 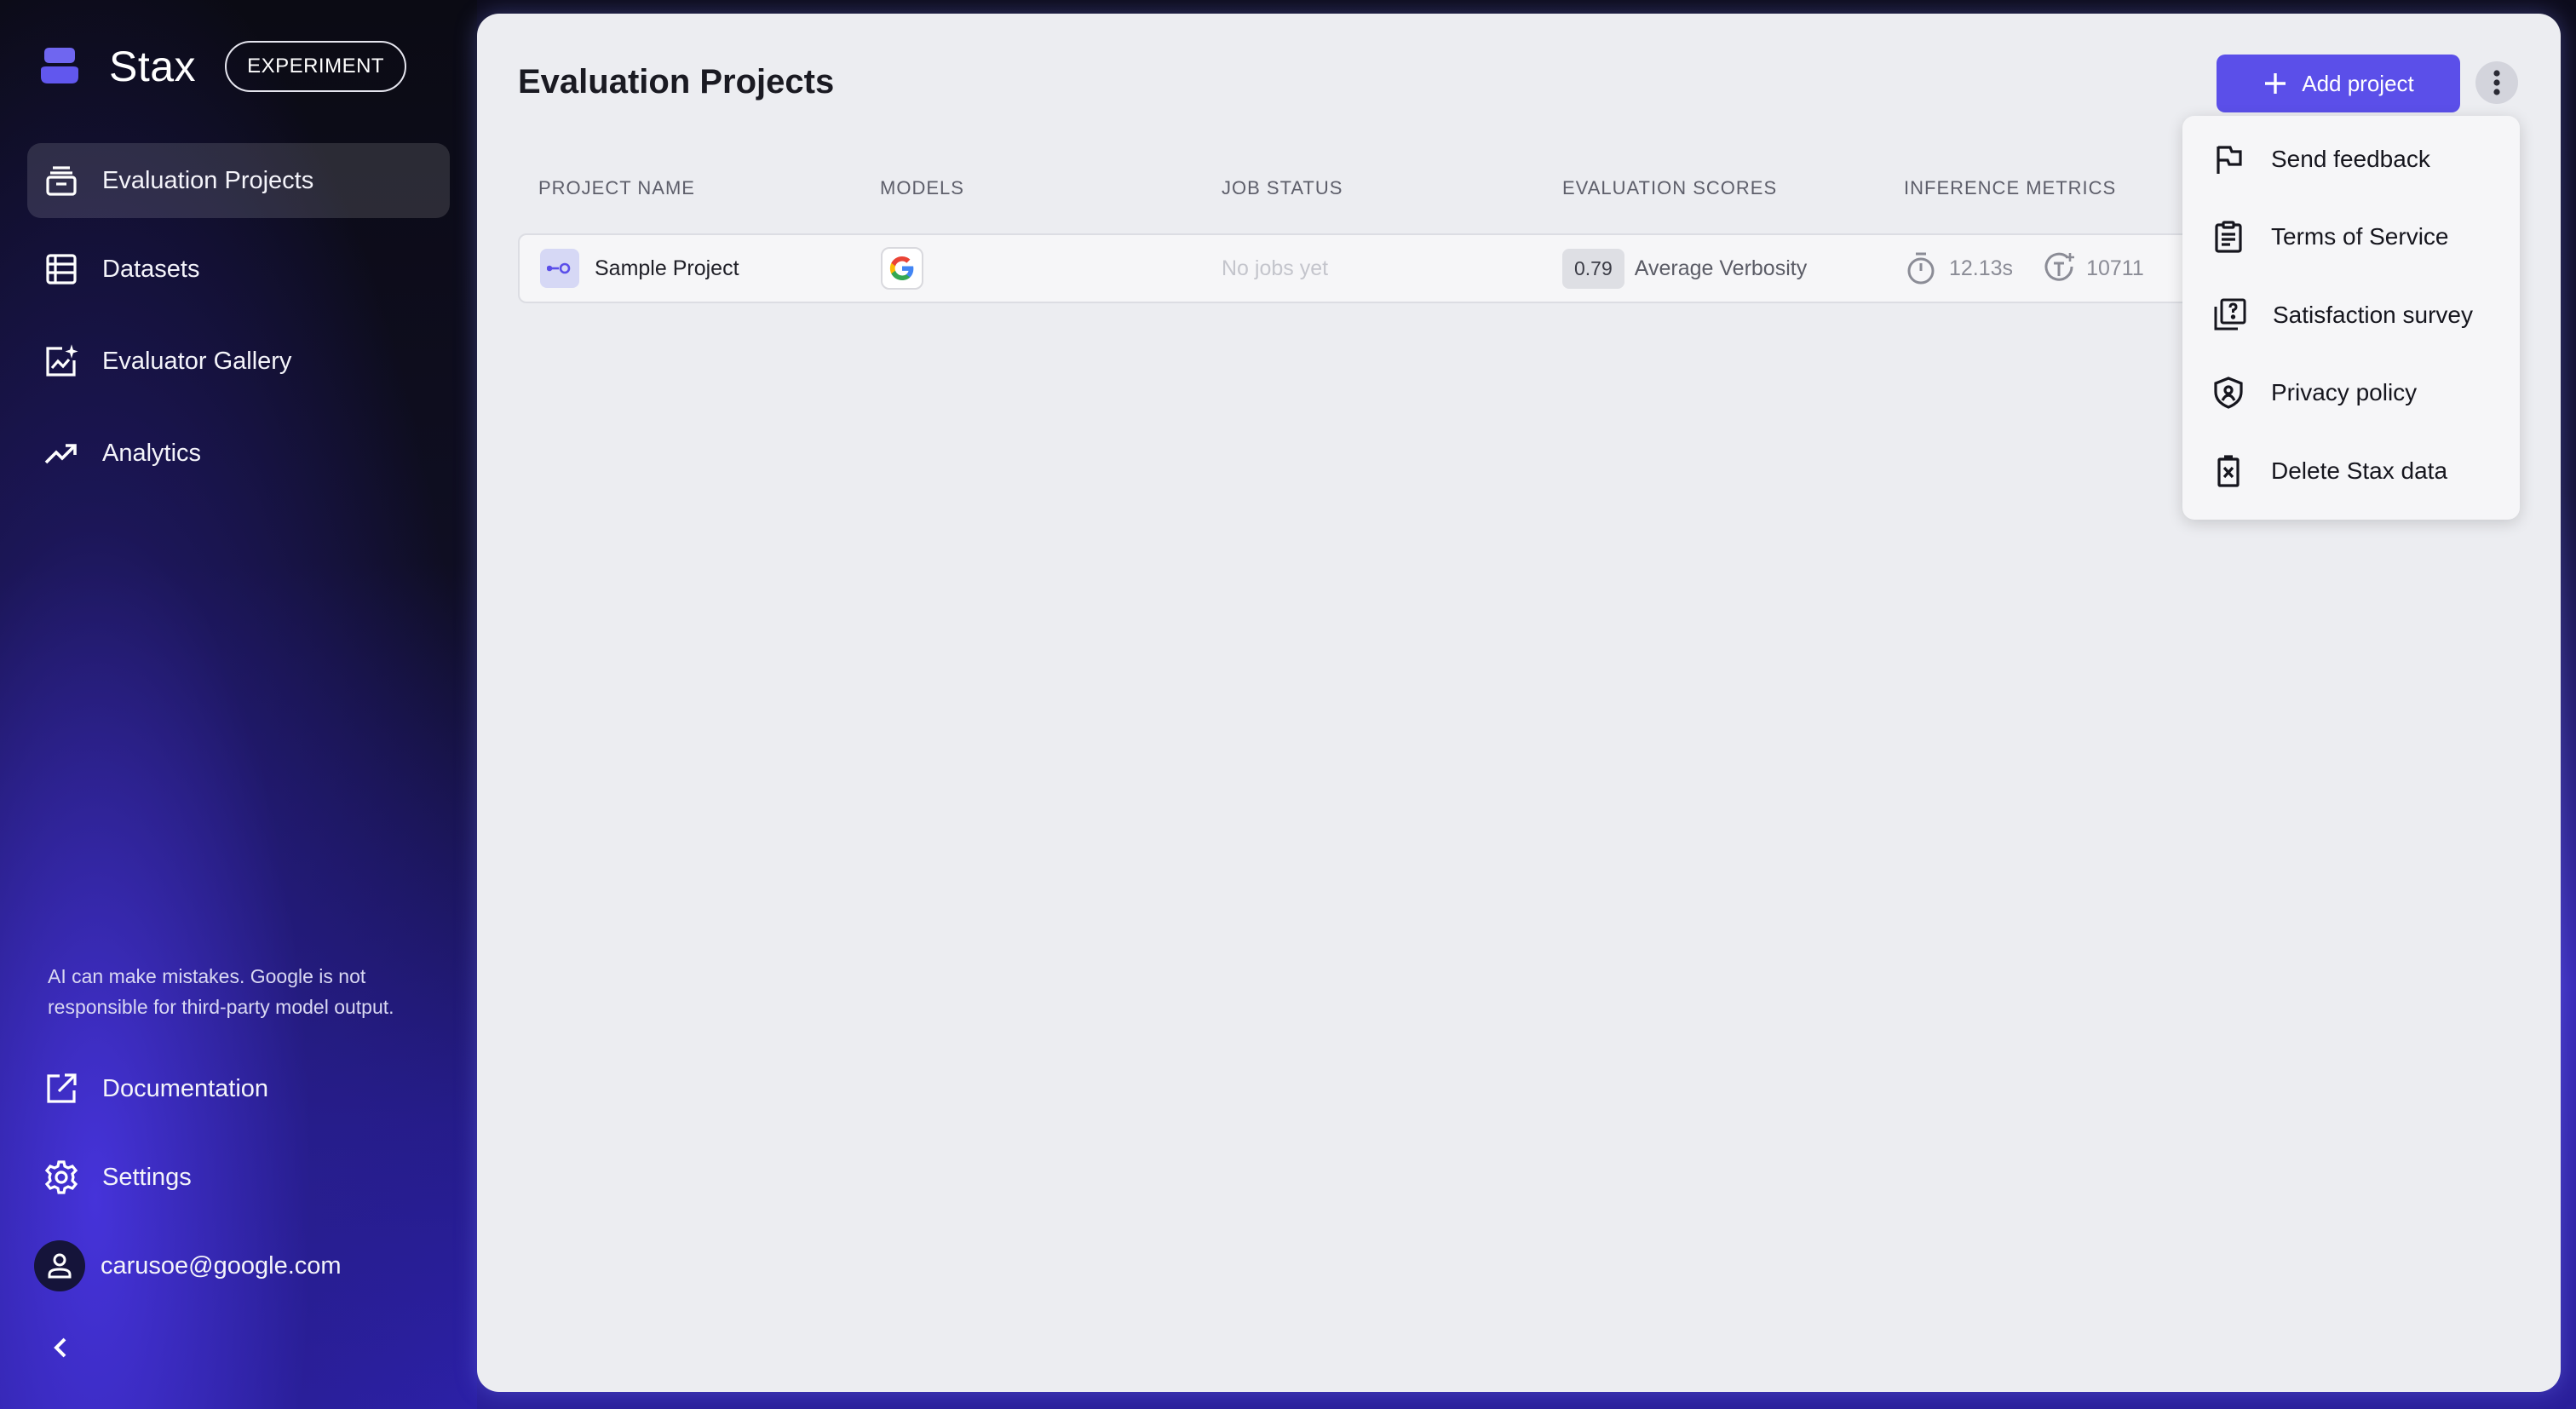 I want to click on evaluation-score-cell: 0.79 Average Verbosity, so click(x=1685, y=268).